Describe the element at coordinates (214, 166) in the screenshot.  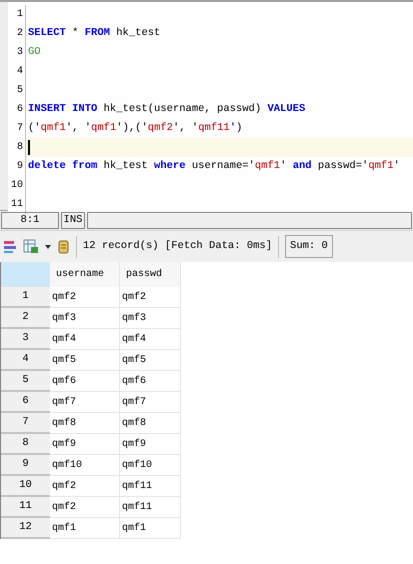
I see `code-line: delete from hk_test where username='qmf1' and passwd='qmf1'` at that location.